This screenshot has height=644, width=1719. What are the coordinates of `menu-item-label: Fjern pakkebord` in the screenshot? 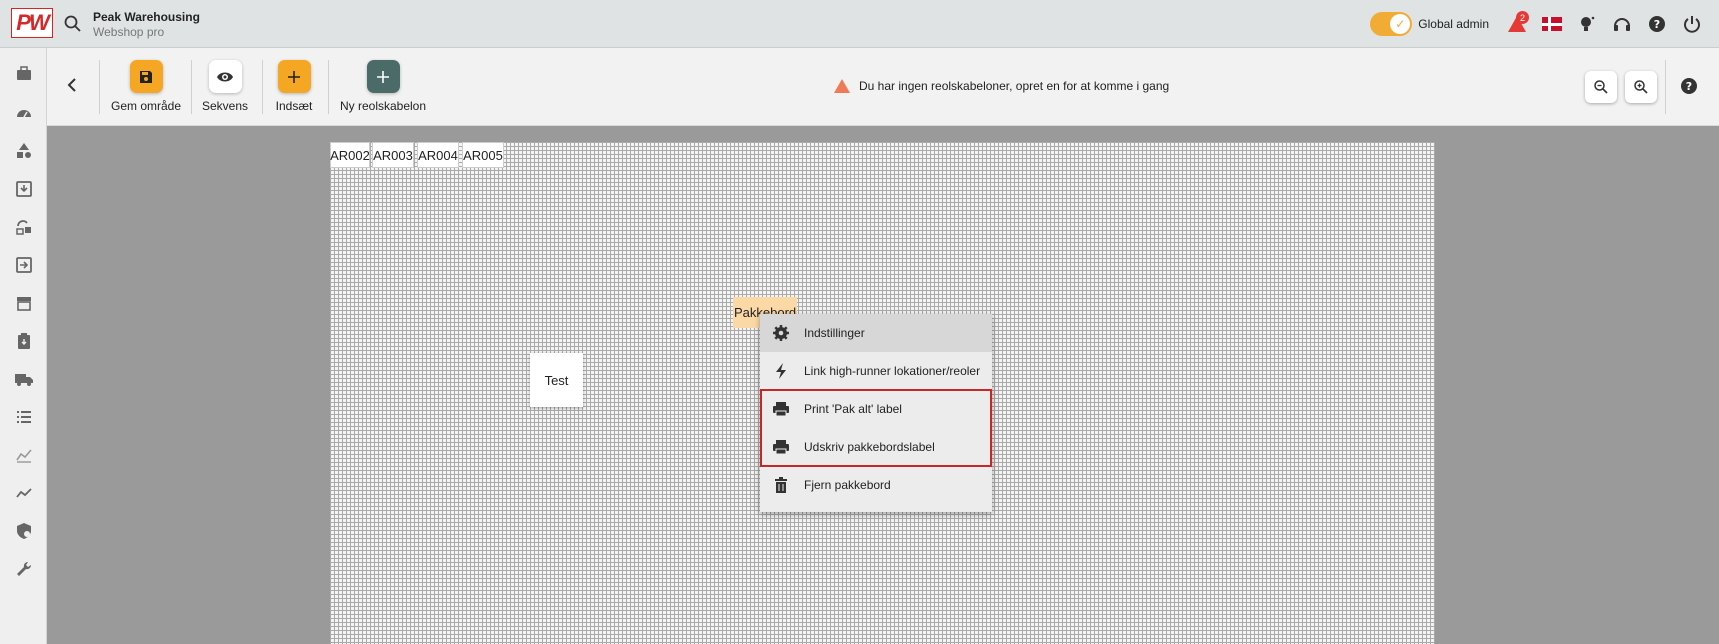 It's located at (847, 485).